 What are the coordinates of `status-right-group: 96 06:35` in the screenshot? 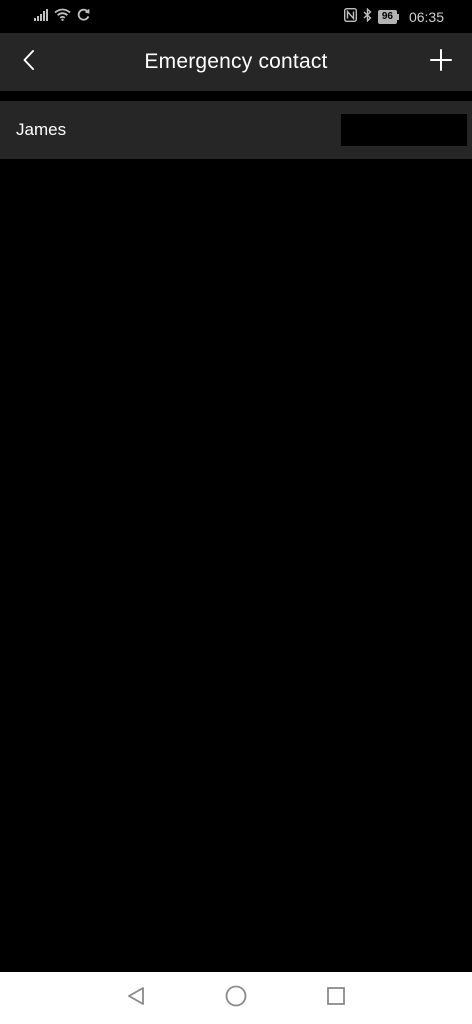 It's located at (393, 17).